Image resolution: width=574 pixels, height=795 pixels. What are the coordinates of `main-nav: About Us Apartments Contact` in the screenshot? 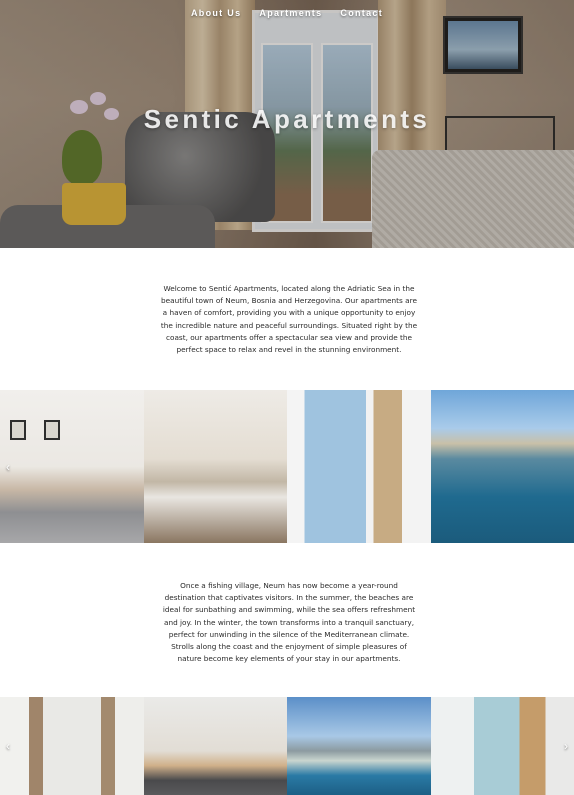 It's located at (287, 13).